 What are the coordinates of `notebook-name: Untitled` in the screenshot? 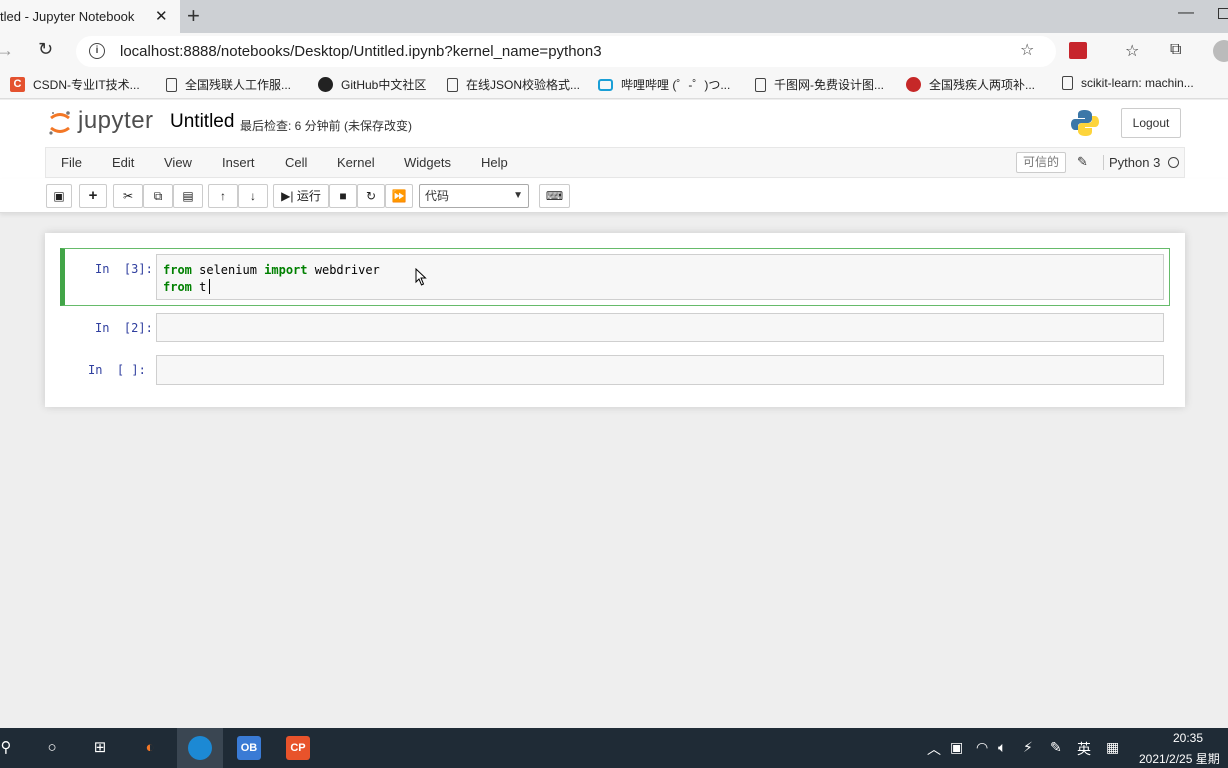 It's located at (202, 122).